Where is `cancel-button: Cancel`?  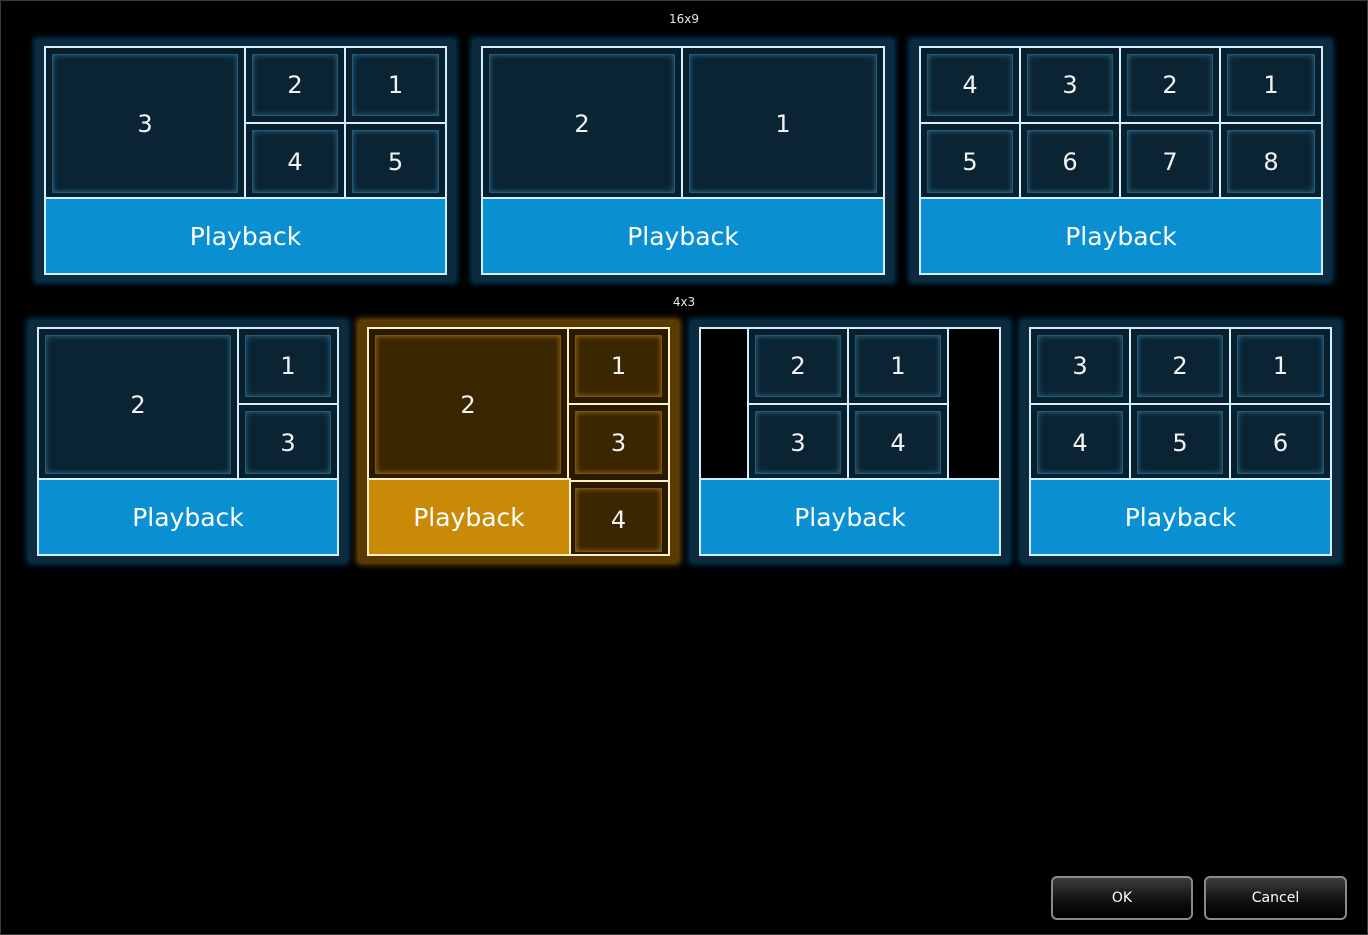
cancel-button: Cancel is located at coordinates (1275, 898).